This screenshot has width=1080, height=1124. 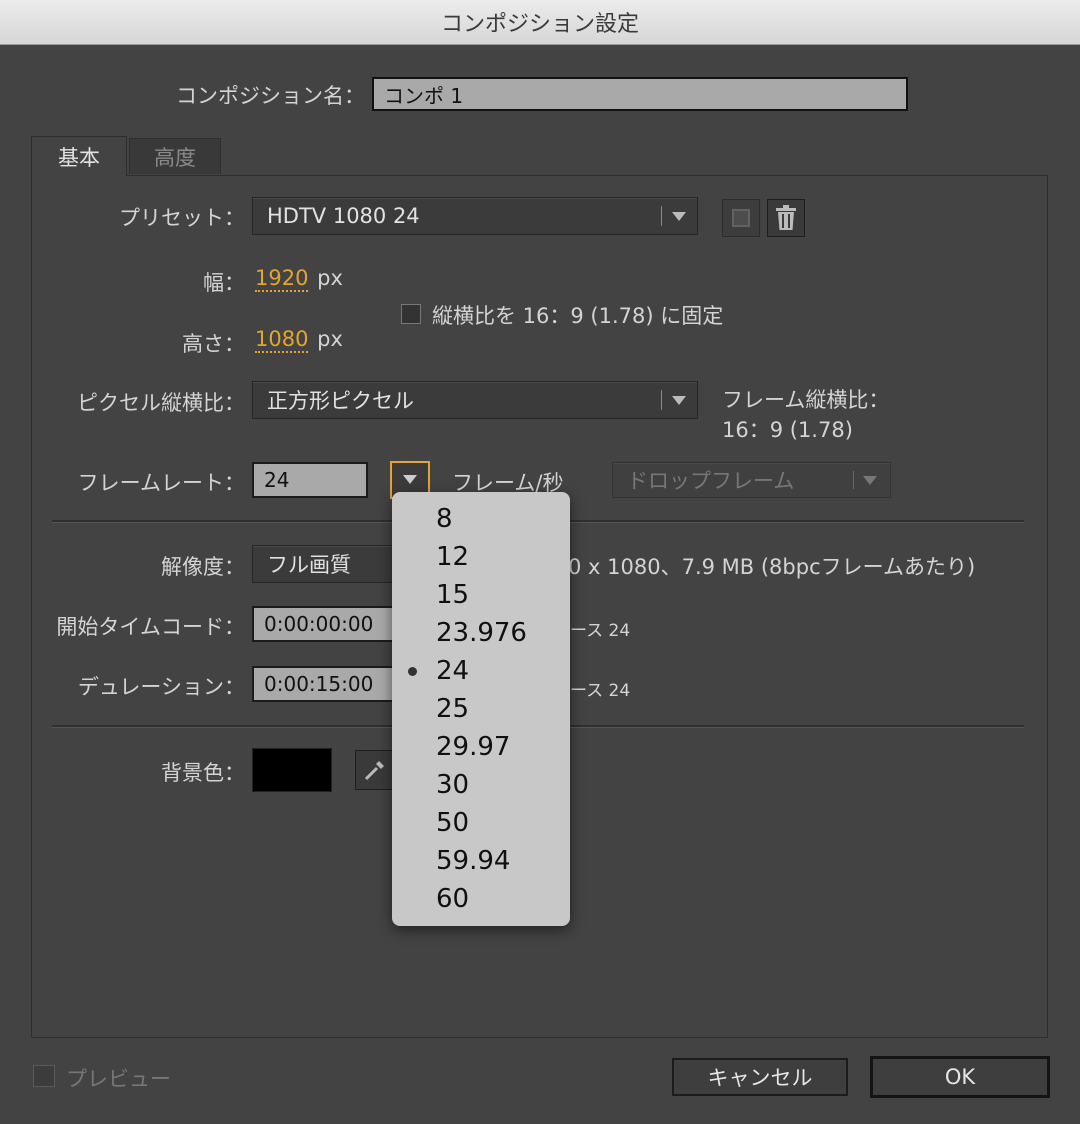 I want to click on tab-advanced: 高度, so click(x=175, y=156).